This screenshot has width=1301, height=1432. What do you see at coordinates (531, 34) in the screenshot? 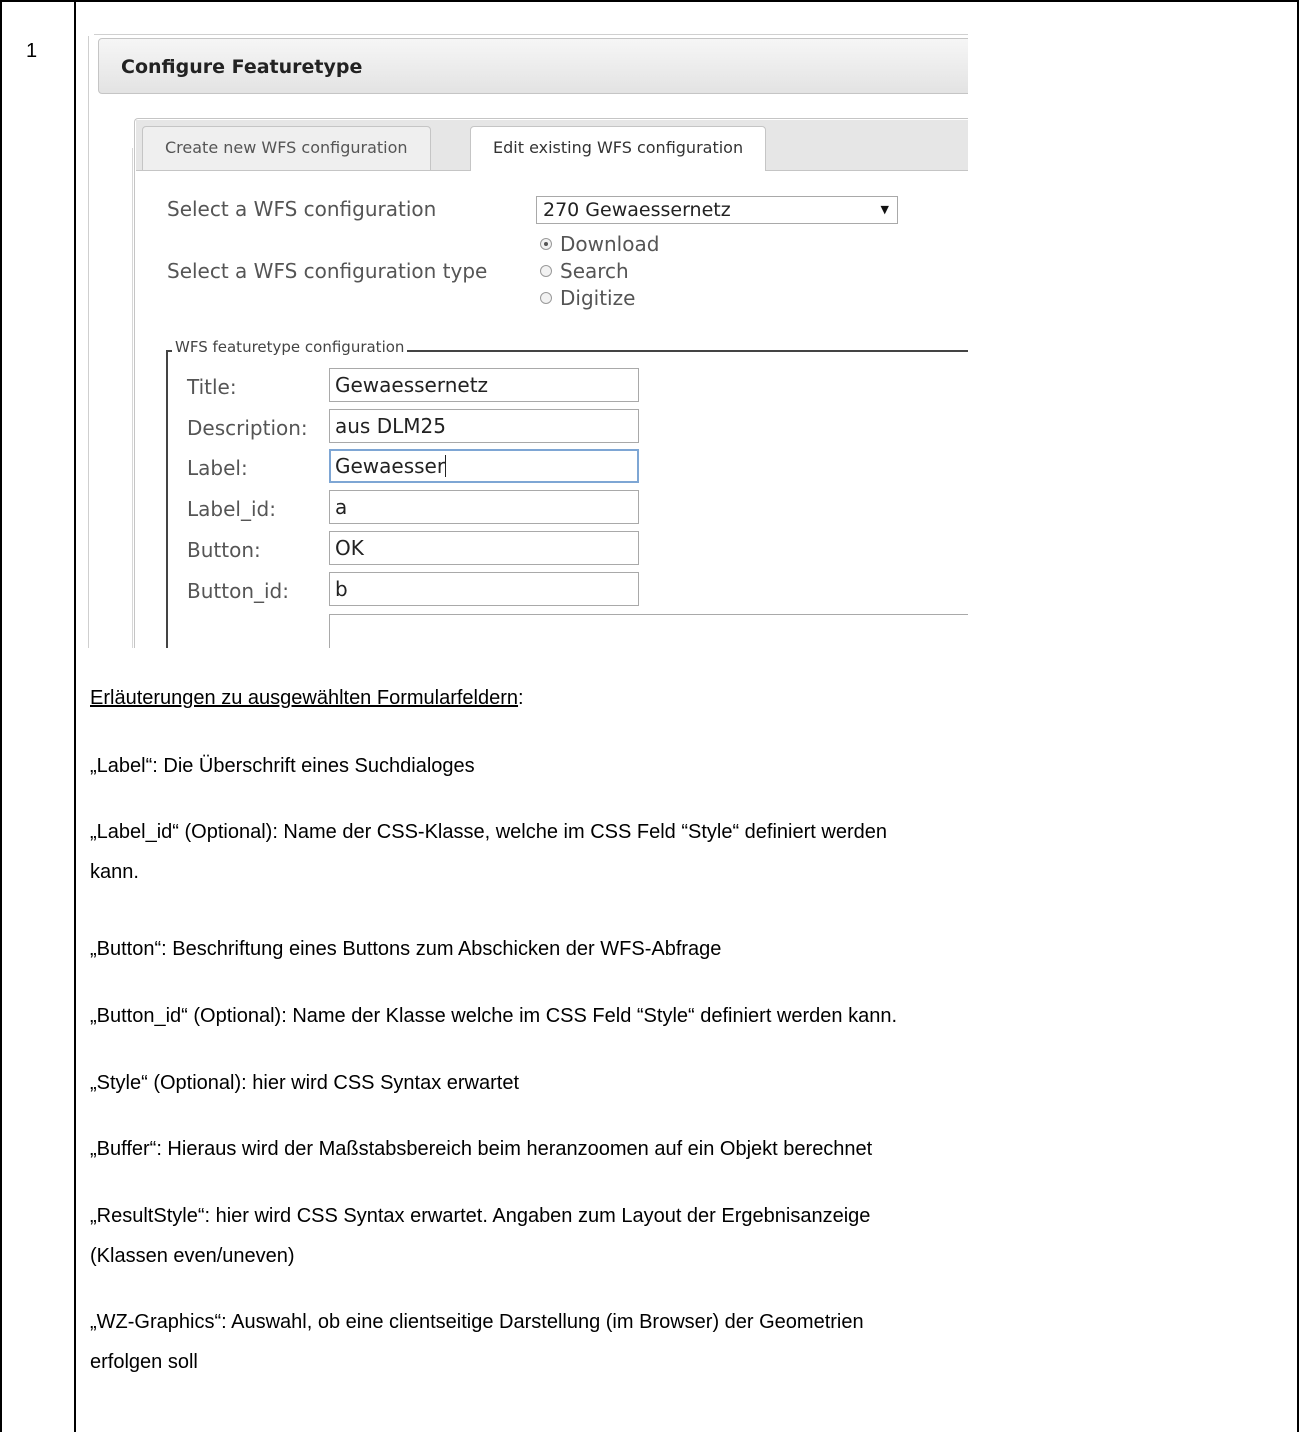
I see `screenshot-border-top` at bounding box center [531, 34].